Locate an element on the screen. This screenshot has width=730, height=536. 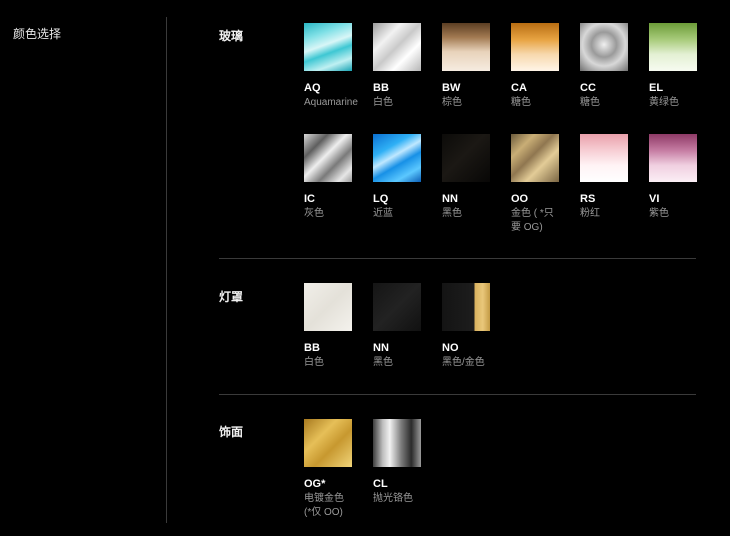
swatch-desc-line2: 要 OG) is located at coordinates (527, 227).